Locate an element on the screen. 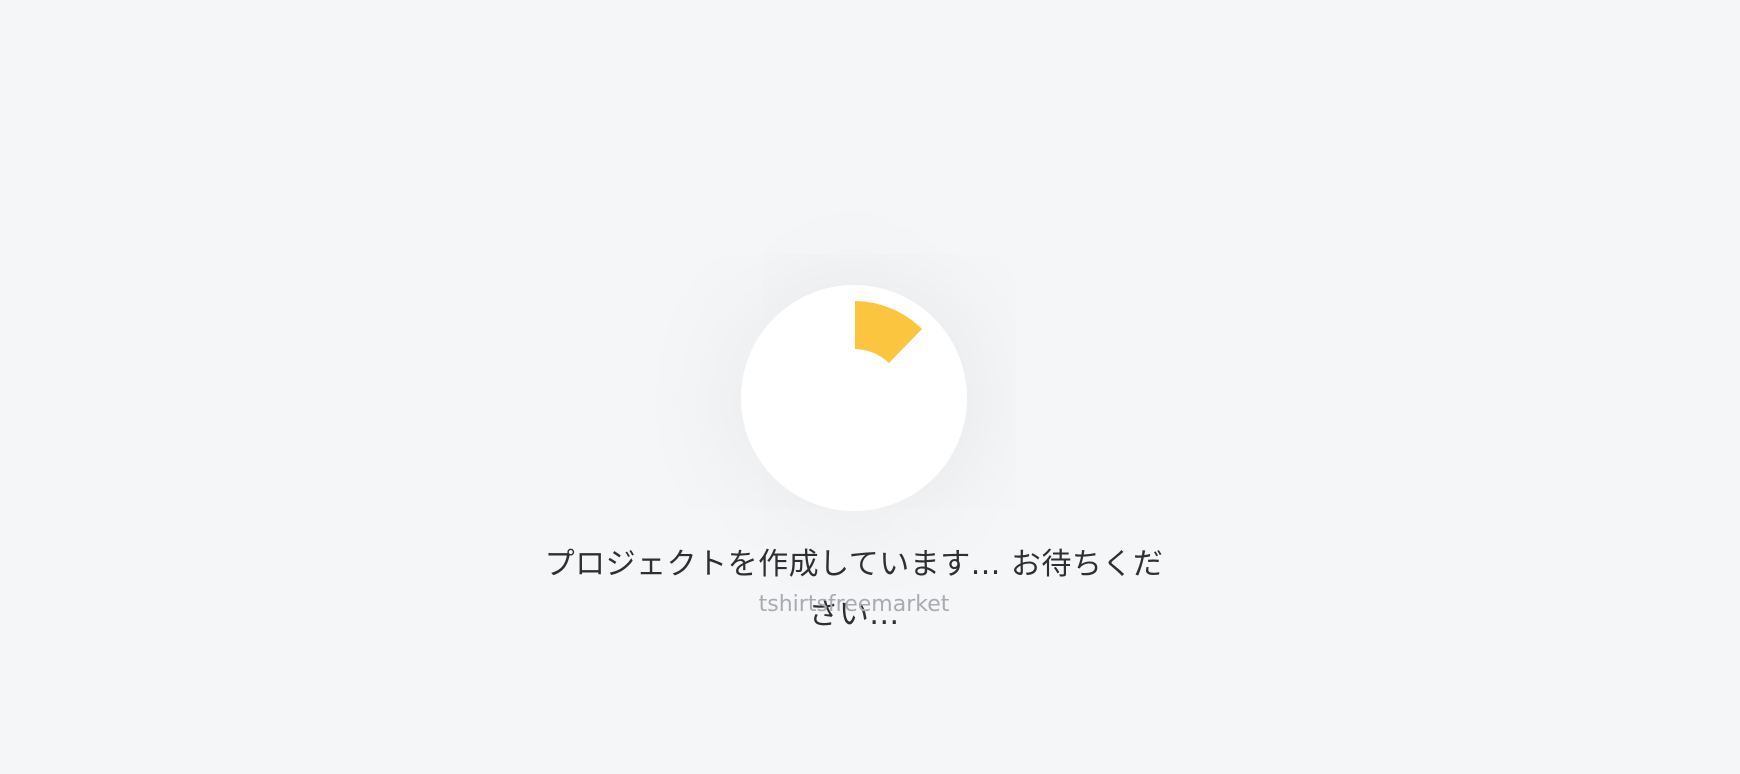 Image resolution: width=1740 pixels, height=774 pixels. loading-spinner-icon is located at coordinates (888, 332).